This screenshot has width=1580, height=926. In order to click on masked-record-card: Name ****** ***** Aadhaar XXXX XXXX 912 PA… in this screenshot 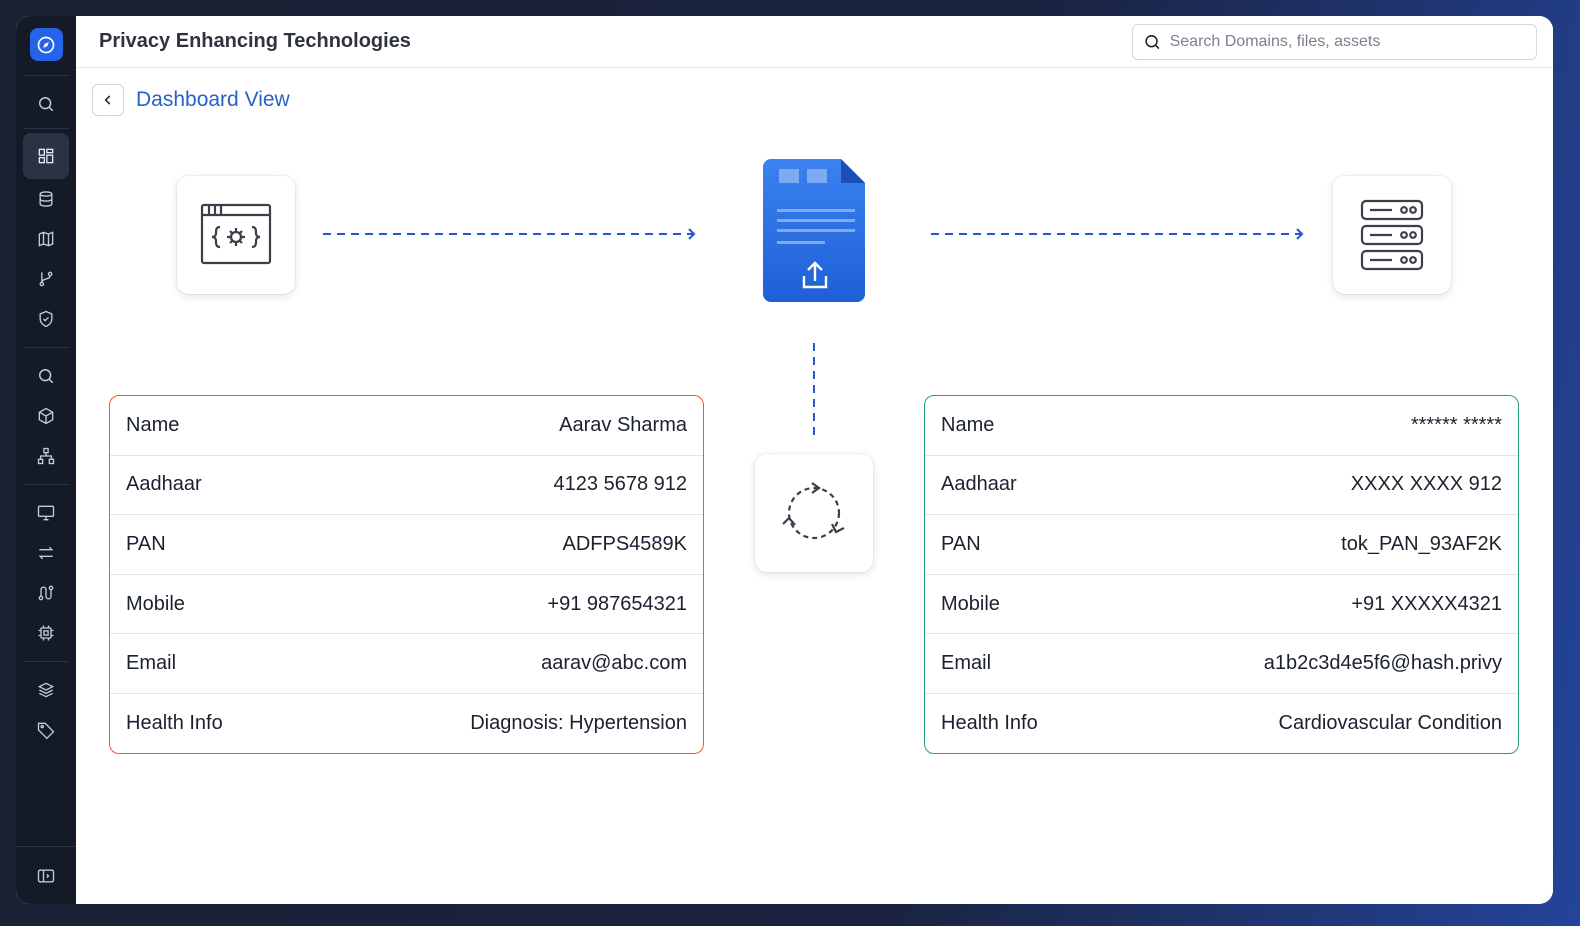, I will do `click(1221, 574)`.